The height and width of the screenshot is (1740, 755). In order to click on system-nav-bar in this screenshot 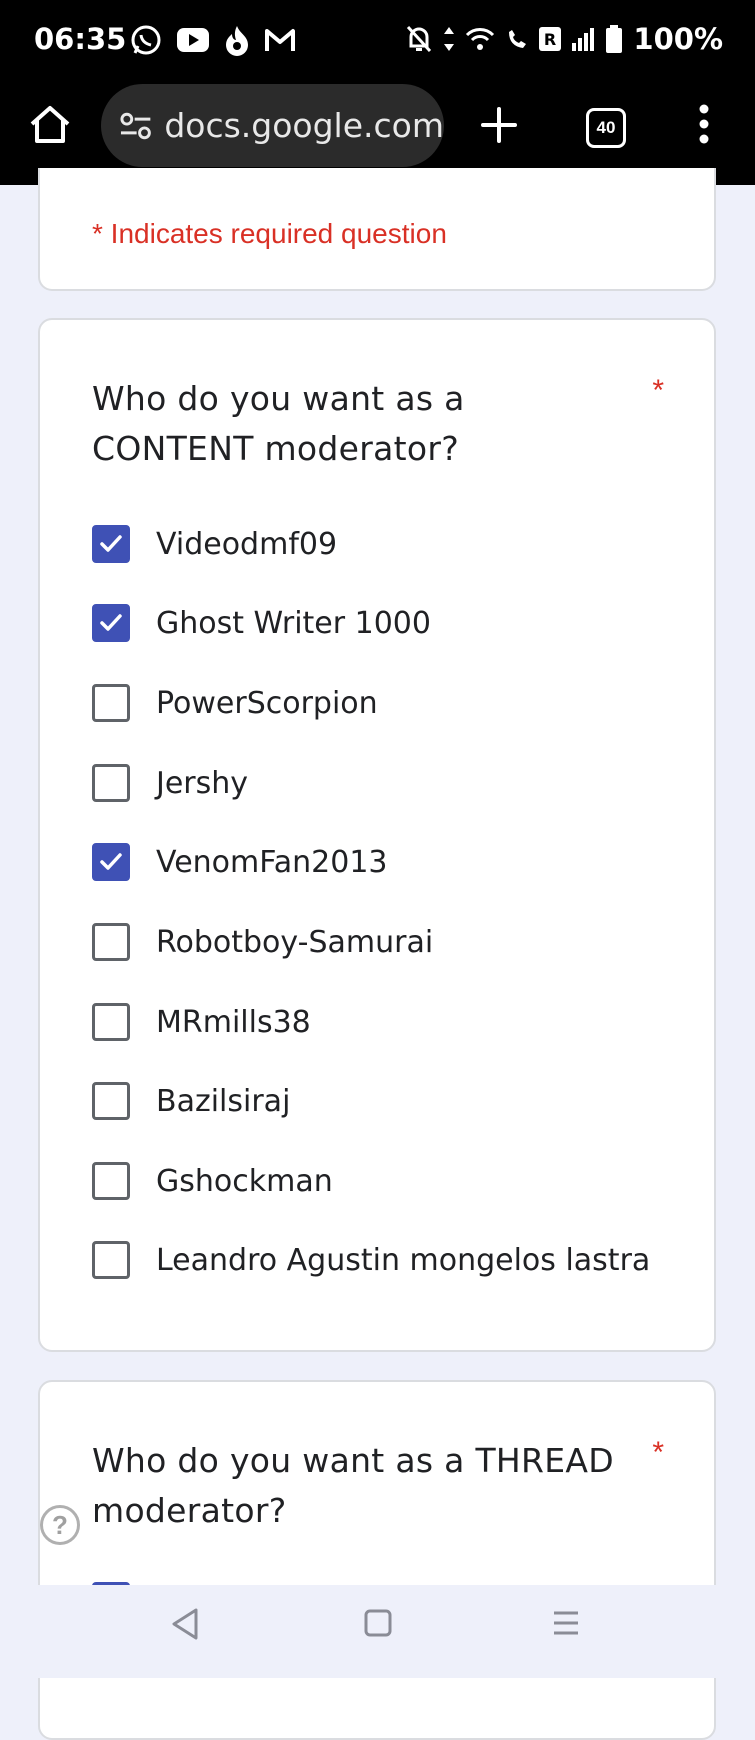, I will do `click(377, 1631)`.